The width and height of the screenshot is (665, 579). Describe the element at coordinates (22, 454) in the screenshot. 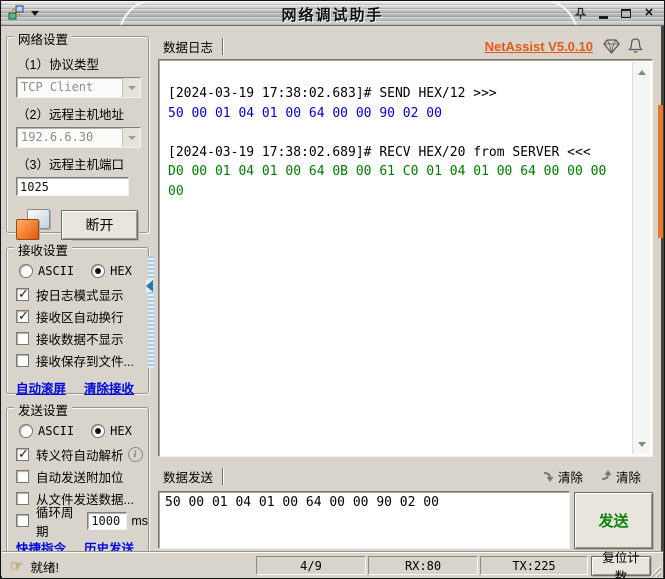

I see `escape-parse-checkbox` at that location.